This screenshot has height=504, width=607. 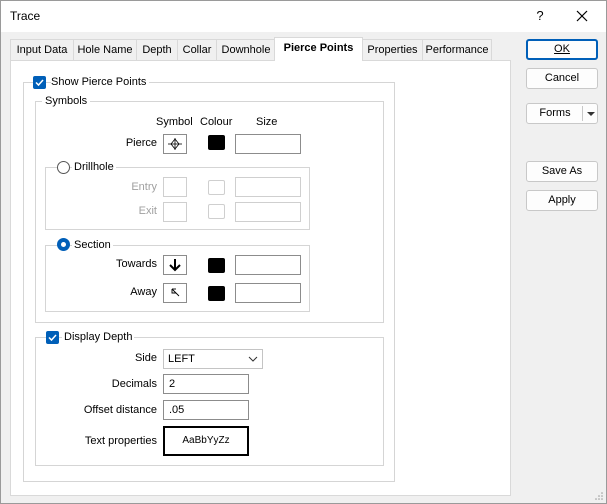 What do you see at coordinates (555, 113) in the screenshot?
I see `forms-button-label: Forms` at bounding box center [555, 113].